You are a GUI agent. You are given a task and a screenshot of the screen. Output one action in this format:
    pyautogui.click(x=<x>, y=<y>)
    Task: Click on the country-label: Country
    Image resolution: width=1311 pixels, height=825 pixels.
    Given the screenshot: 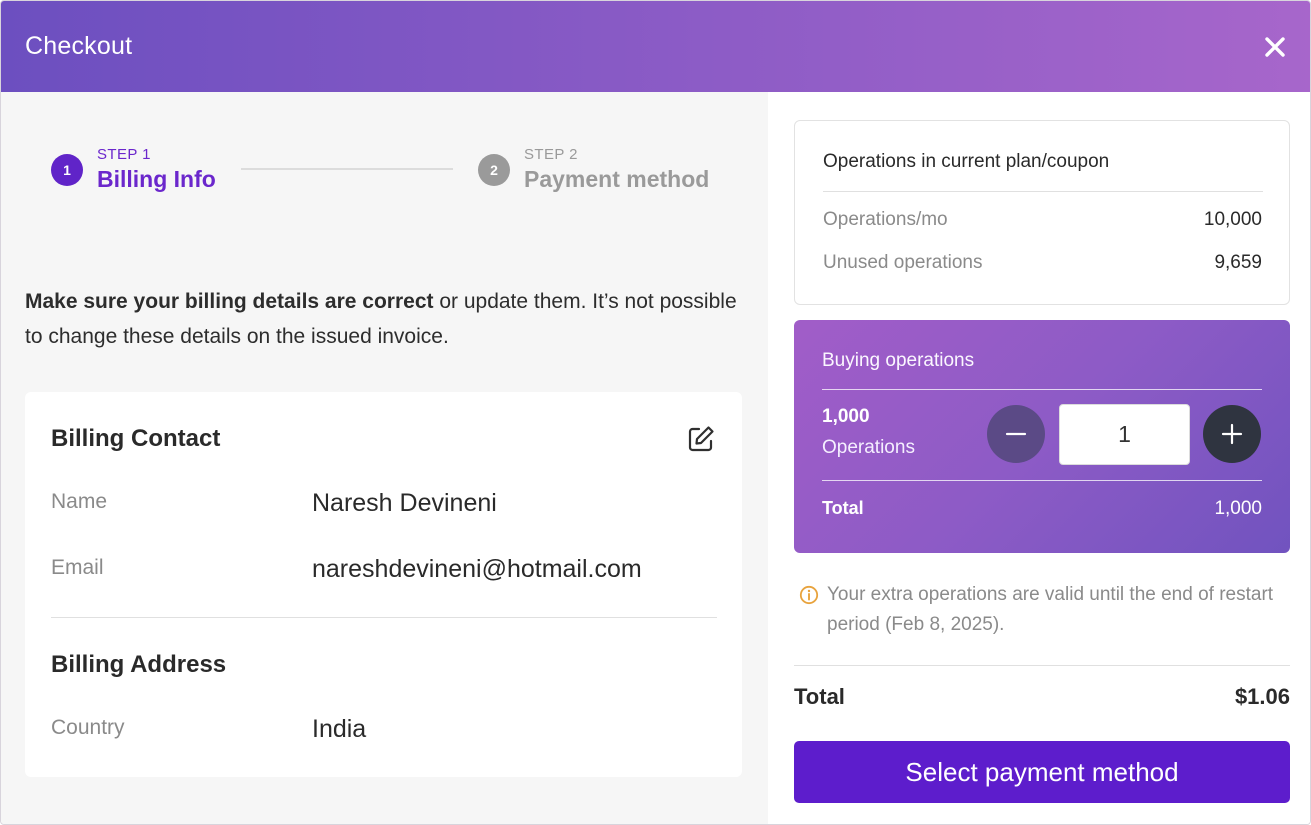 What is the action you would take?
    pyautogui.click(x=88, y=727)
    